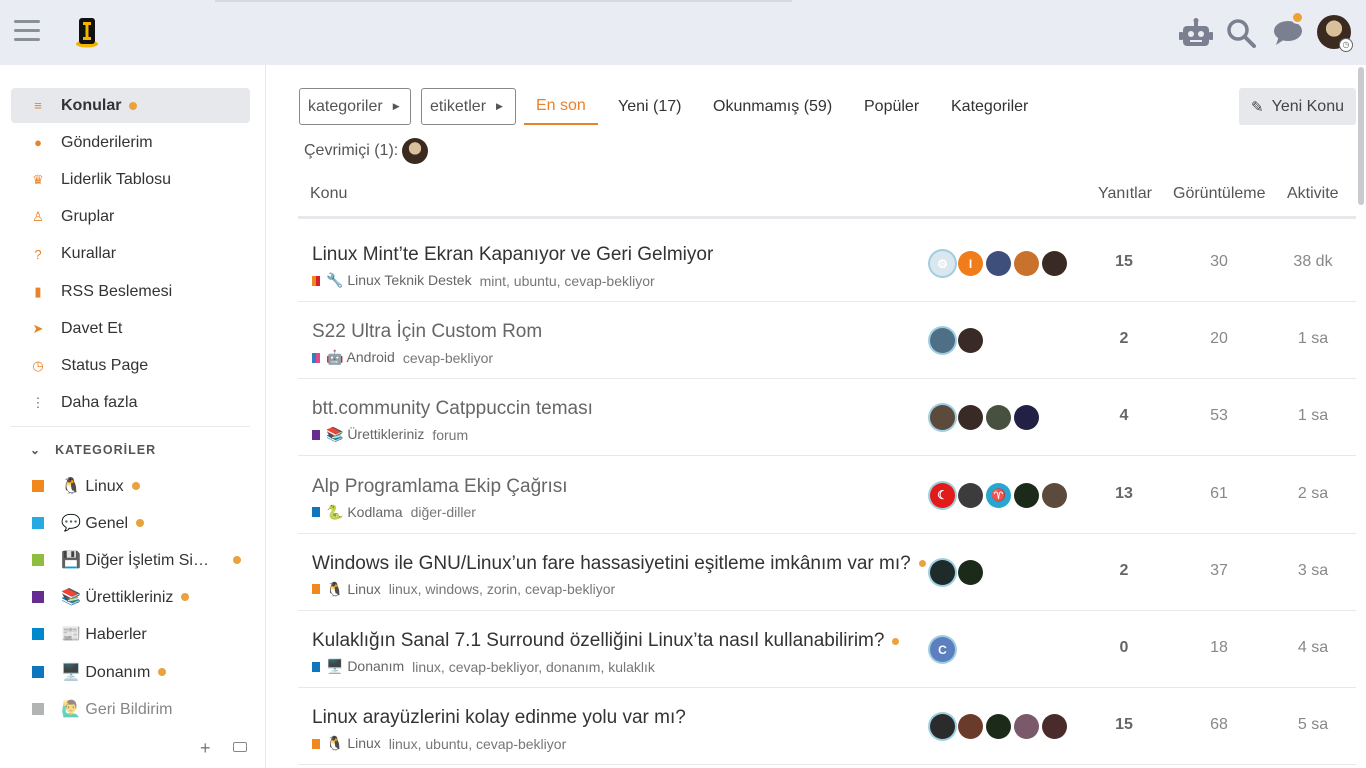 Image resolution: width=1366 pixels, height=768 pixels. I want to click on topic-tags: linux, windows, zorin, cevap-bekliyor, so click(502, 589).